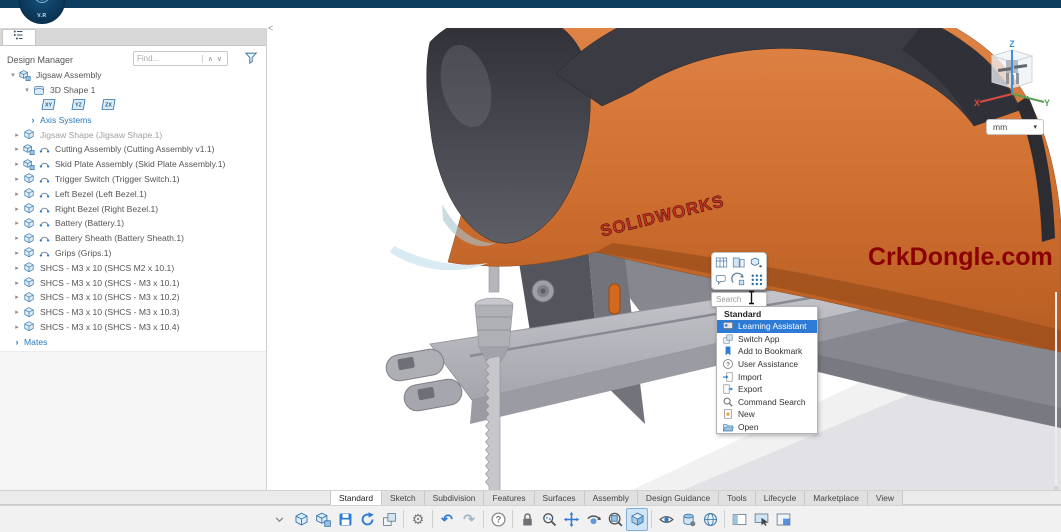 The height and width of the screenshot is (532, 1061). What do you see at coordinates (615, 519) in the screenshot?
I see `zoom-fit-button` at bounding box center [615, 519].